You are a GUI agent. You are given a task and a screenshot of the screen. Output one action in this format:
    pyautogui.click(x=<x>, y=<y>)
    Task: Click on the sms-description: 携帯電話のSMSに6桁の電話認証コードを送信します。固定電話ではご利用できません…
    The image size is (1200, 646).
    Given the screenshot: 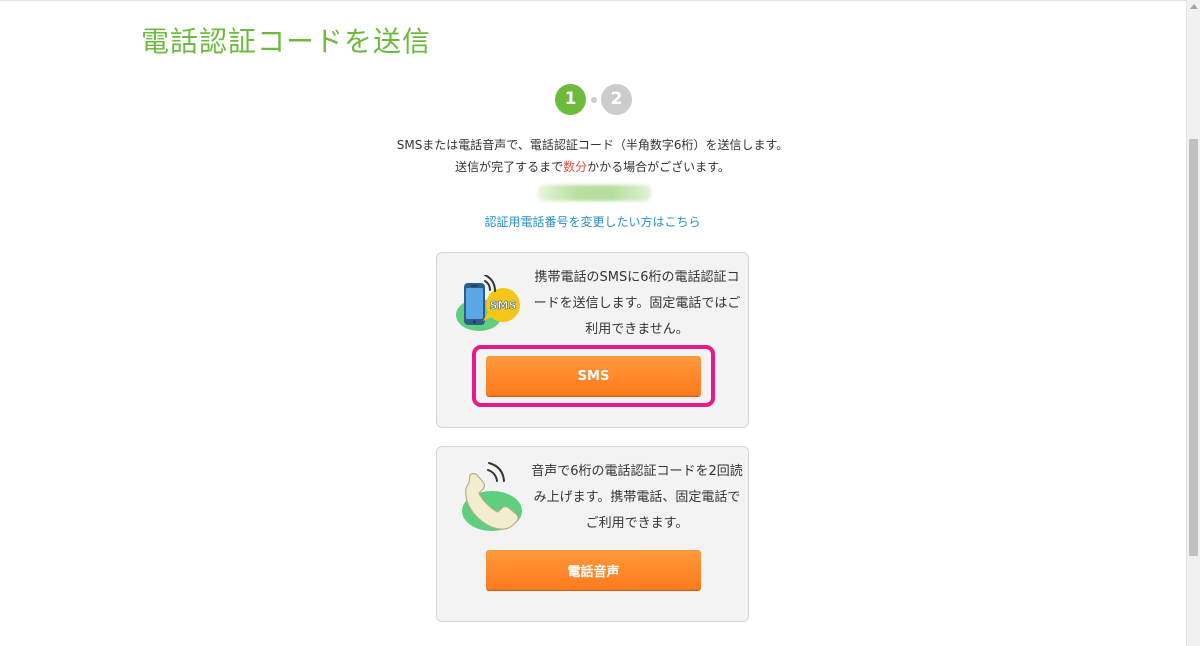 What is the action you would take?
    pyautogui.click(x=637, y=303)
    